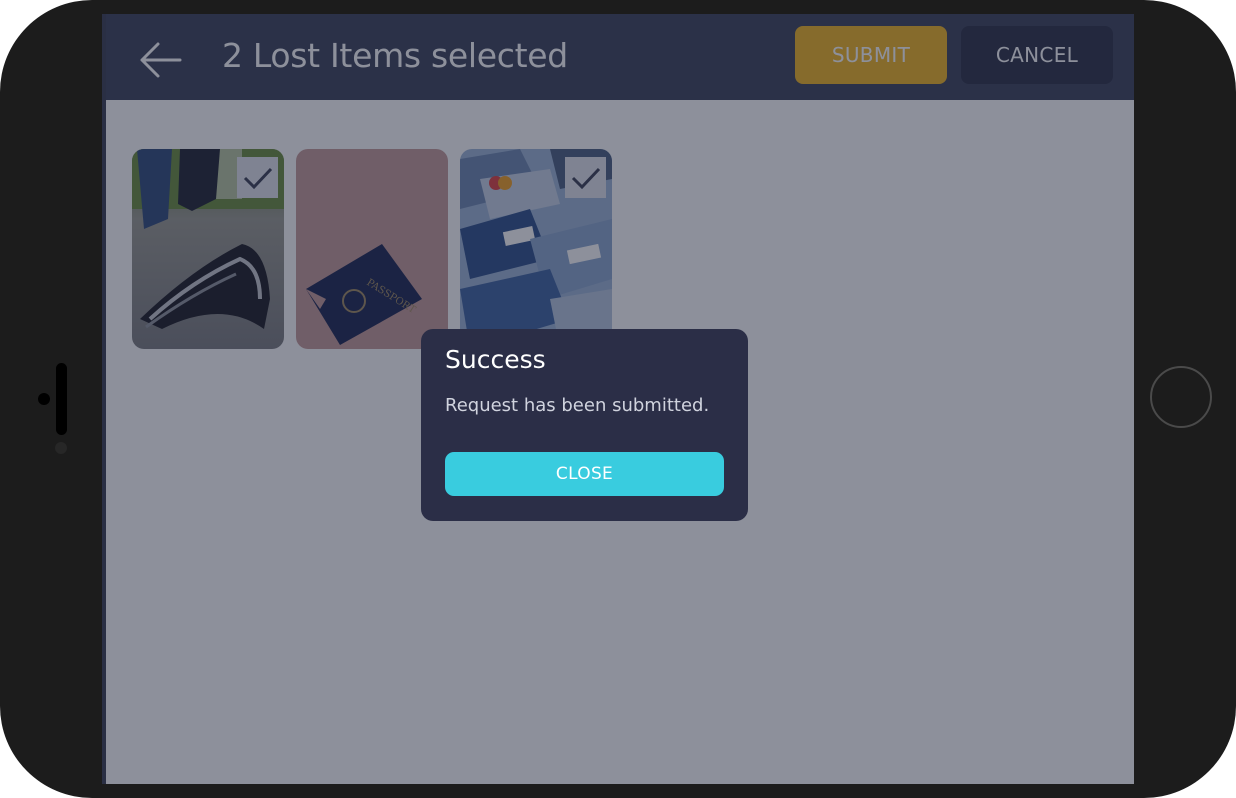 The height and width of the screenshot is (798, 1236). What do you see at coordinates (104, 399) in the screenshot?
I see `screen-edge` at bounding box center [104, 399].